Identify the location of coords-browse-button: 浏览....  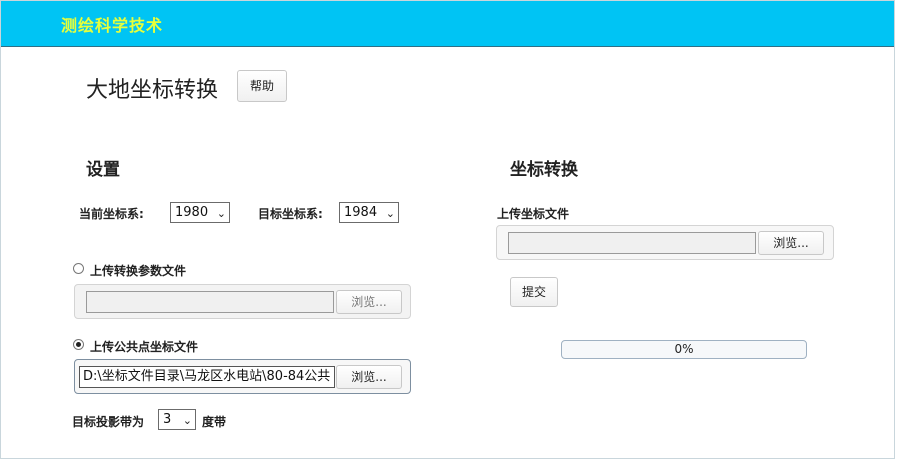
(791, 243).